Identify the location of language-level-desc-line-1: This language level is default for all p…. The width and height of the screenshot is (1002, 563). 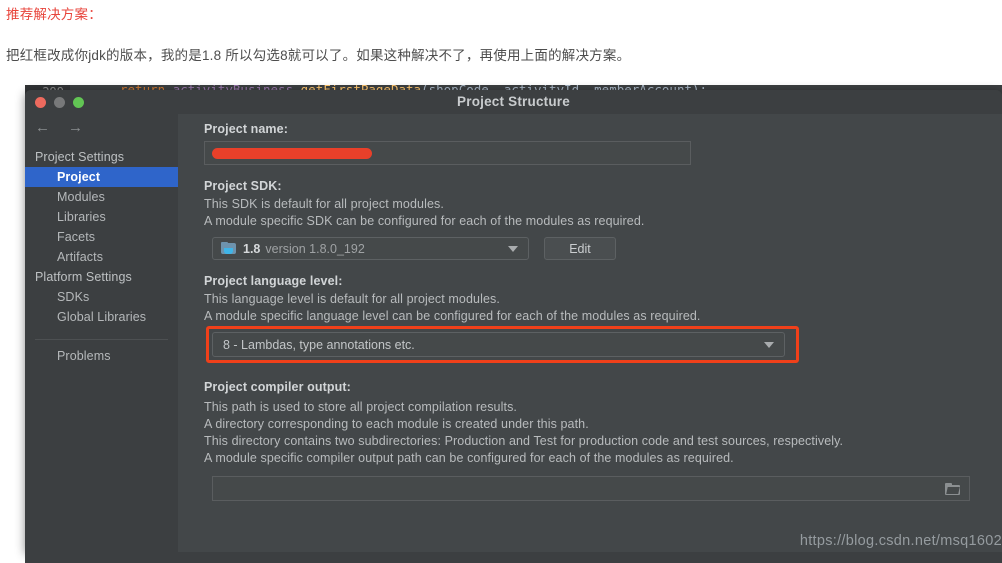
(352, 299).